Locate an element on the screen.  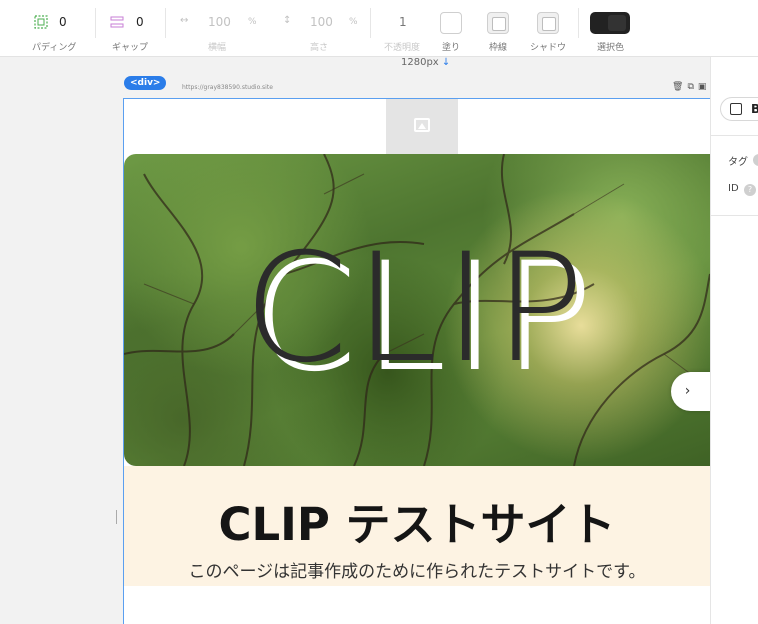
gap-label: ギャップ is located at coordinates (130, 48).